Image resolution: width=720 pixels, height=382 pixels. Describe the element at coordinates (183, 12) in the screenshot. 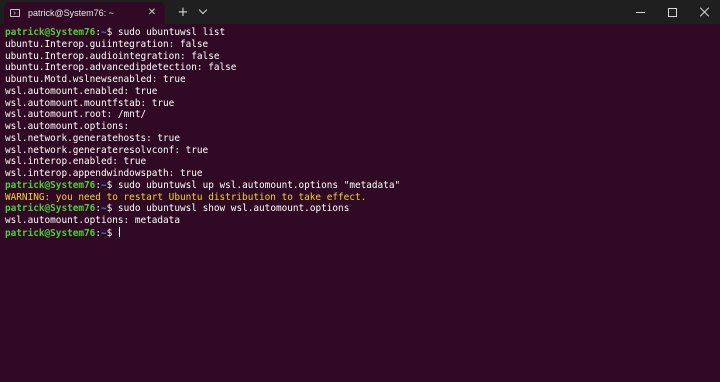

I see `plus-icon: +` at that location.